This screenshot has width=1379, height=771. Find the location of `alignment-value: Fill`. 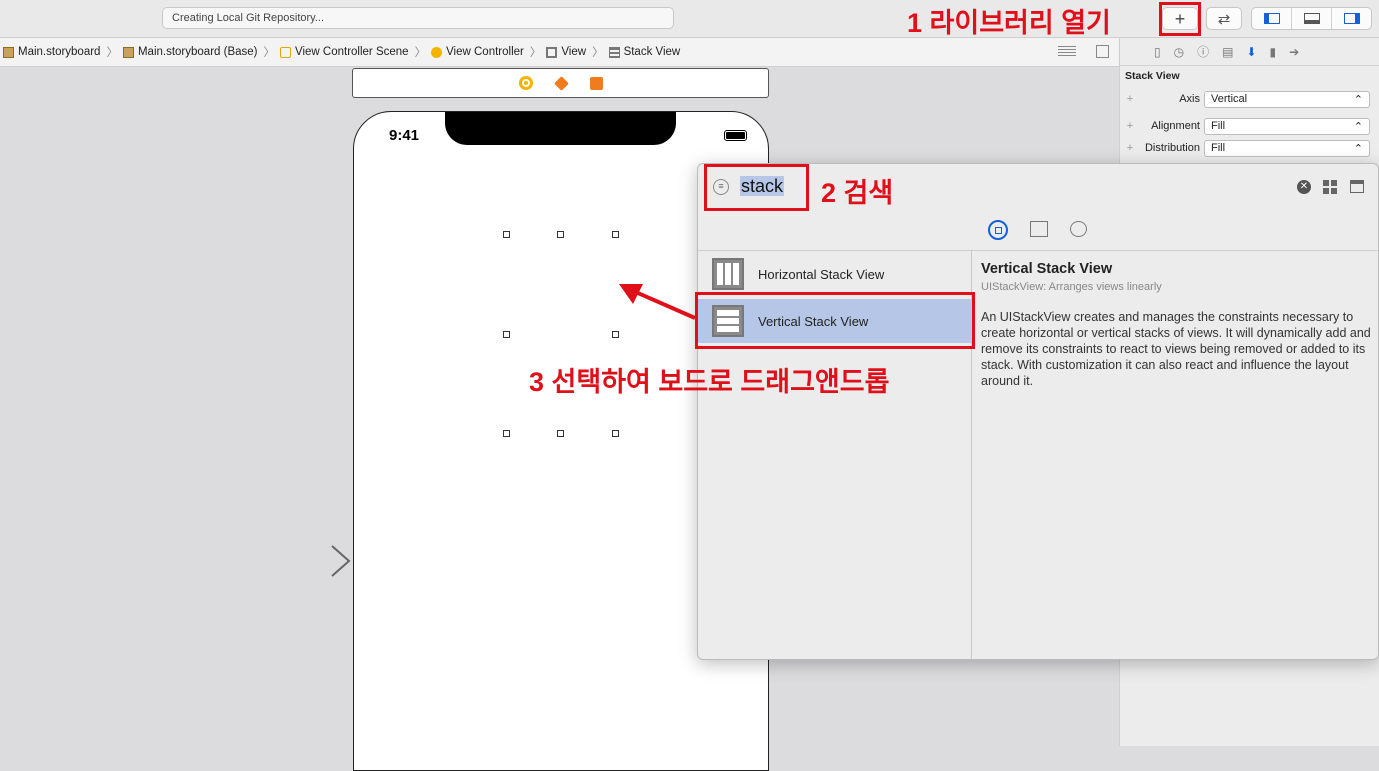

alignment-value: Fill is located at coordinates (1218, 126).